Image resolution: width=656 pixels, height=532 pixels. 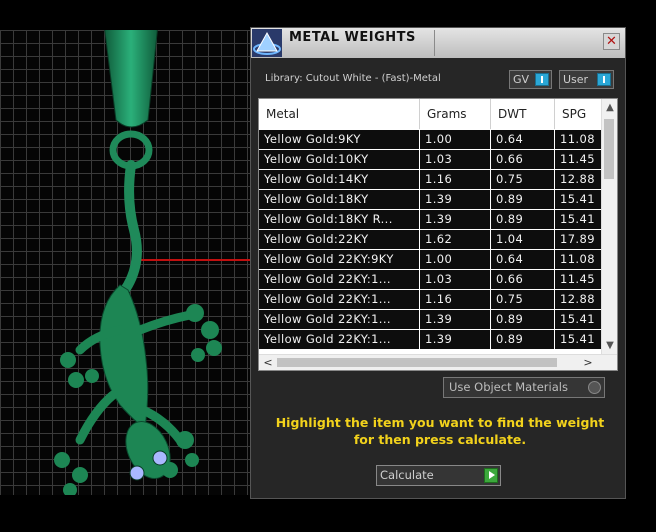 I want to click on gv-toggle: GV, so click(x=530, y=79).